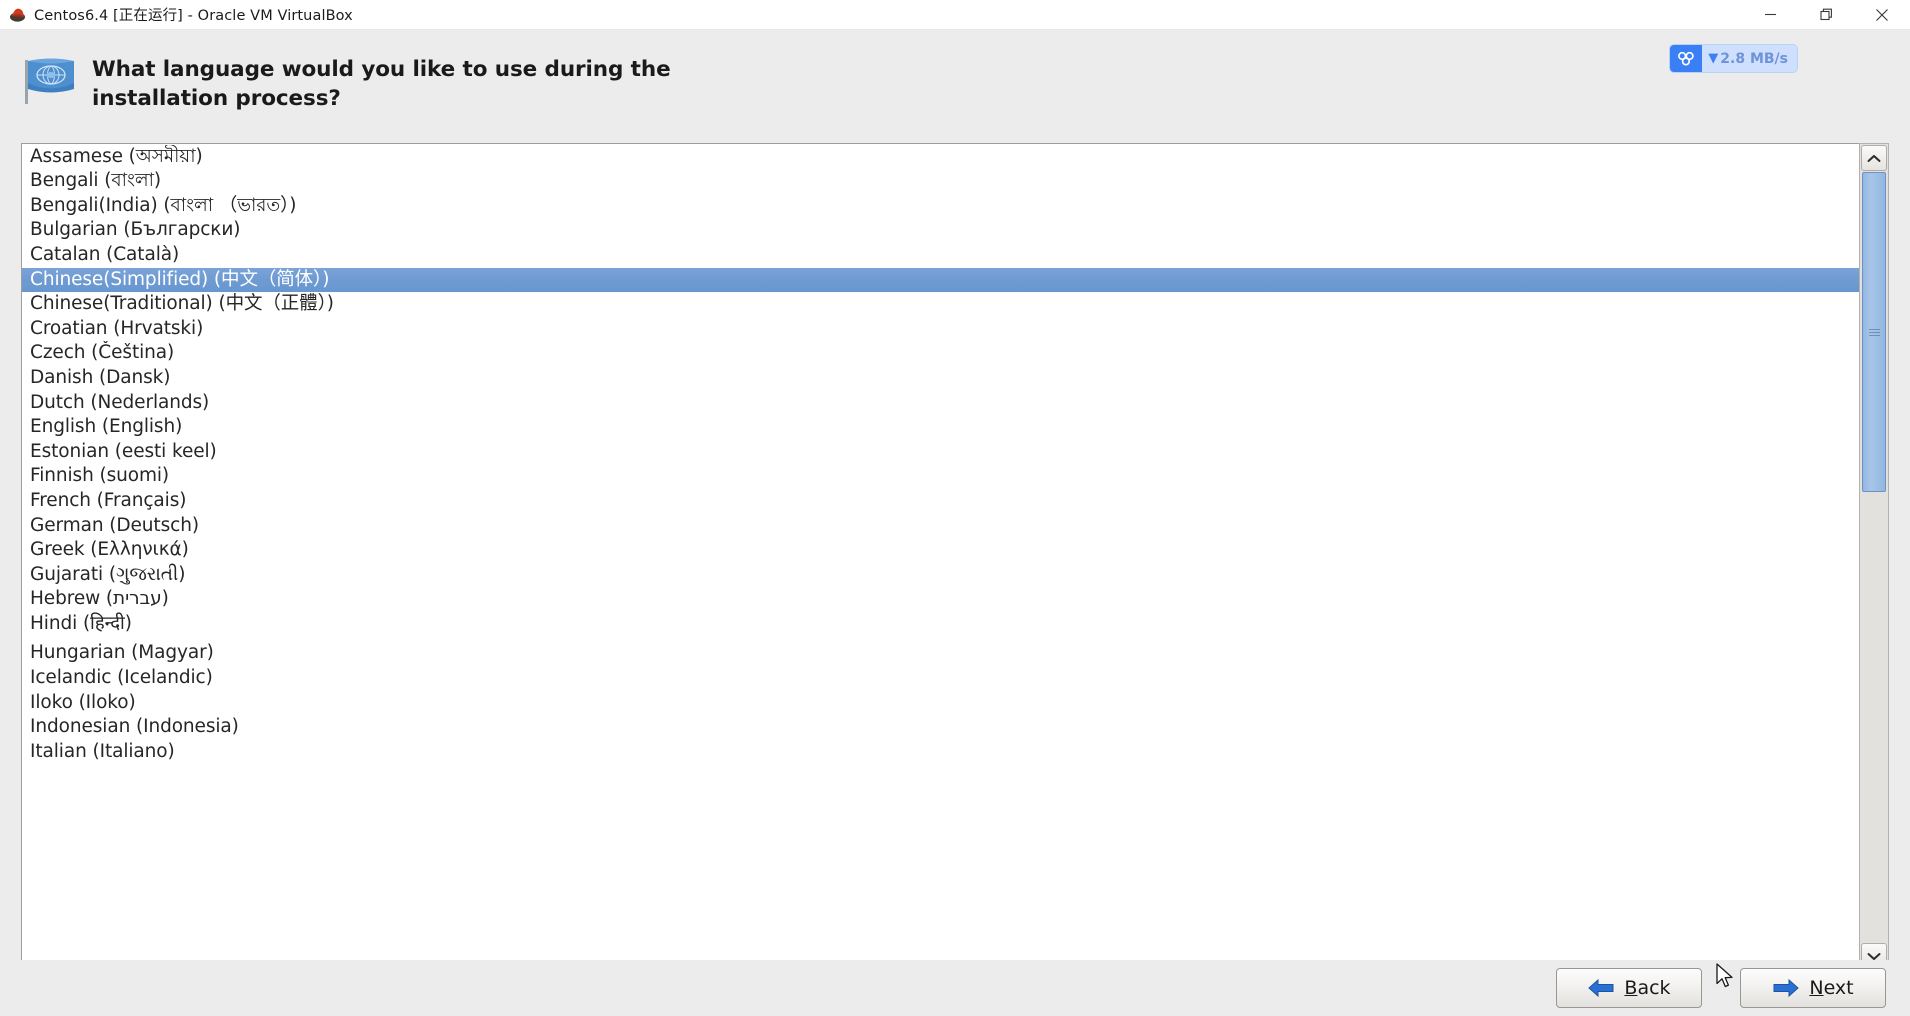  Describe the element at coordinates (940, 526) in the screenshot. I see `language-list-item: German (Deutsch)` at that location.